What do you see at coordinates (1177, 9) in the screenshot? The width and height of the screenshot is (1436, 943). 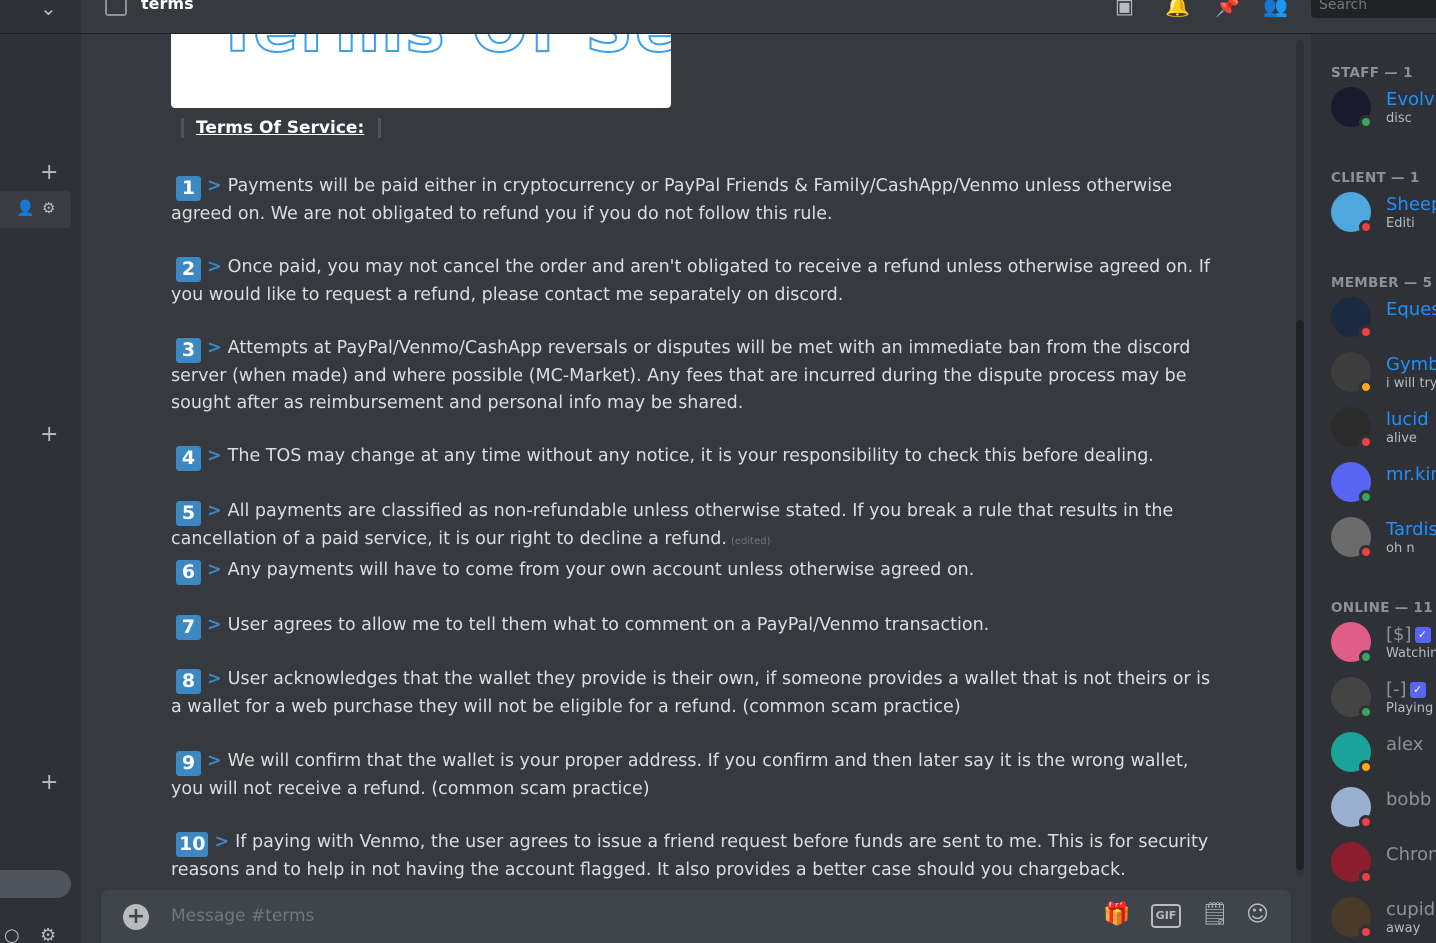 I see `bell-icon: 🔔` at bounding box center [1177, 9].